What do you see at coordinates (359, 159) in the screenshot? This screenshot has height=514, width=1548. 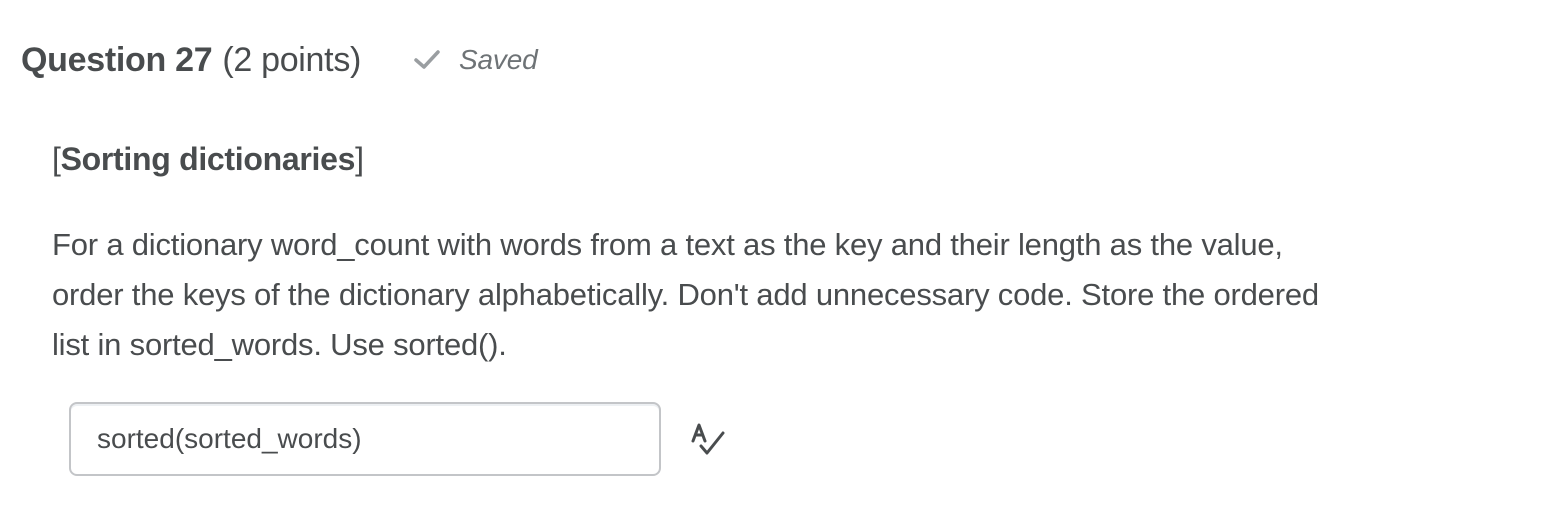 I see `topic-close-bracket: ]` at bounding box center [359, 159].